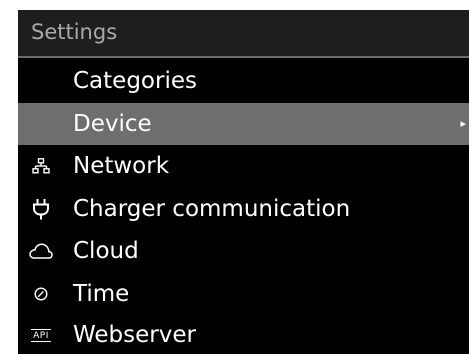 Image resolution: width=469 pixels, height=354 pixels. What do you see at coordinates (243, 33) in the screenshot?
I see `title-bar: Settings` at bounding box center [243, 33].